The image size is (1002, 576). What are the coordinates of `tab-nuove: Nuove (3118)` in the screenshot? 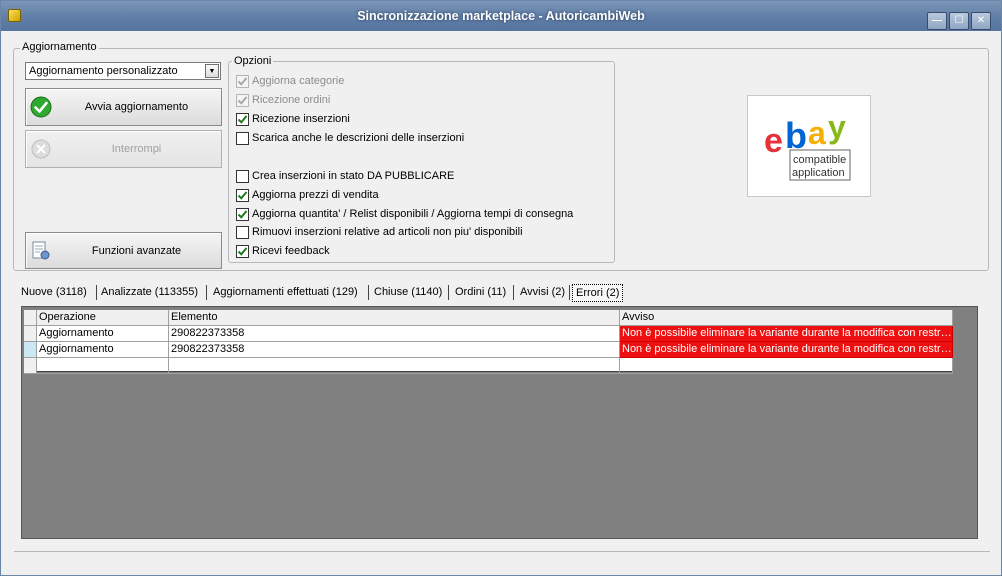 It's located at (54, 293).